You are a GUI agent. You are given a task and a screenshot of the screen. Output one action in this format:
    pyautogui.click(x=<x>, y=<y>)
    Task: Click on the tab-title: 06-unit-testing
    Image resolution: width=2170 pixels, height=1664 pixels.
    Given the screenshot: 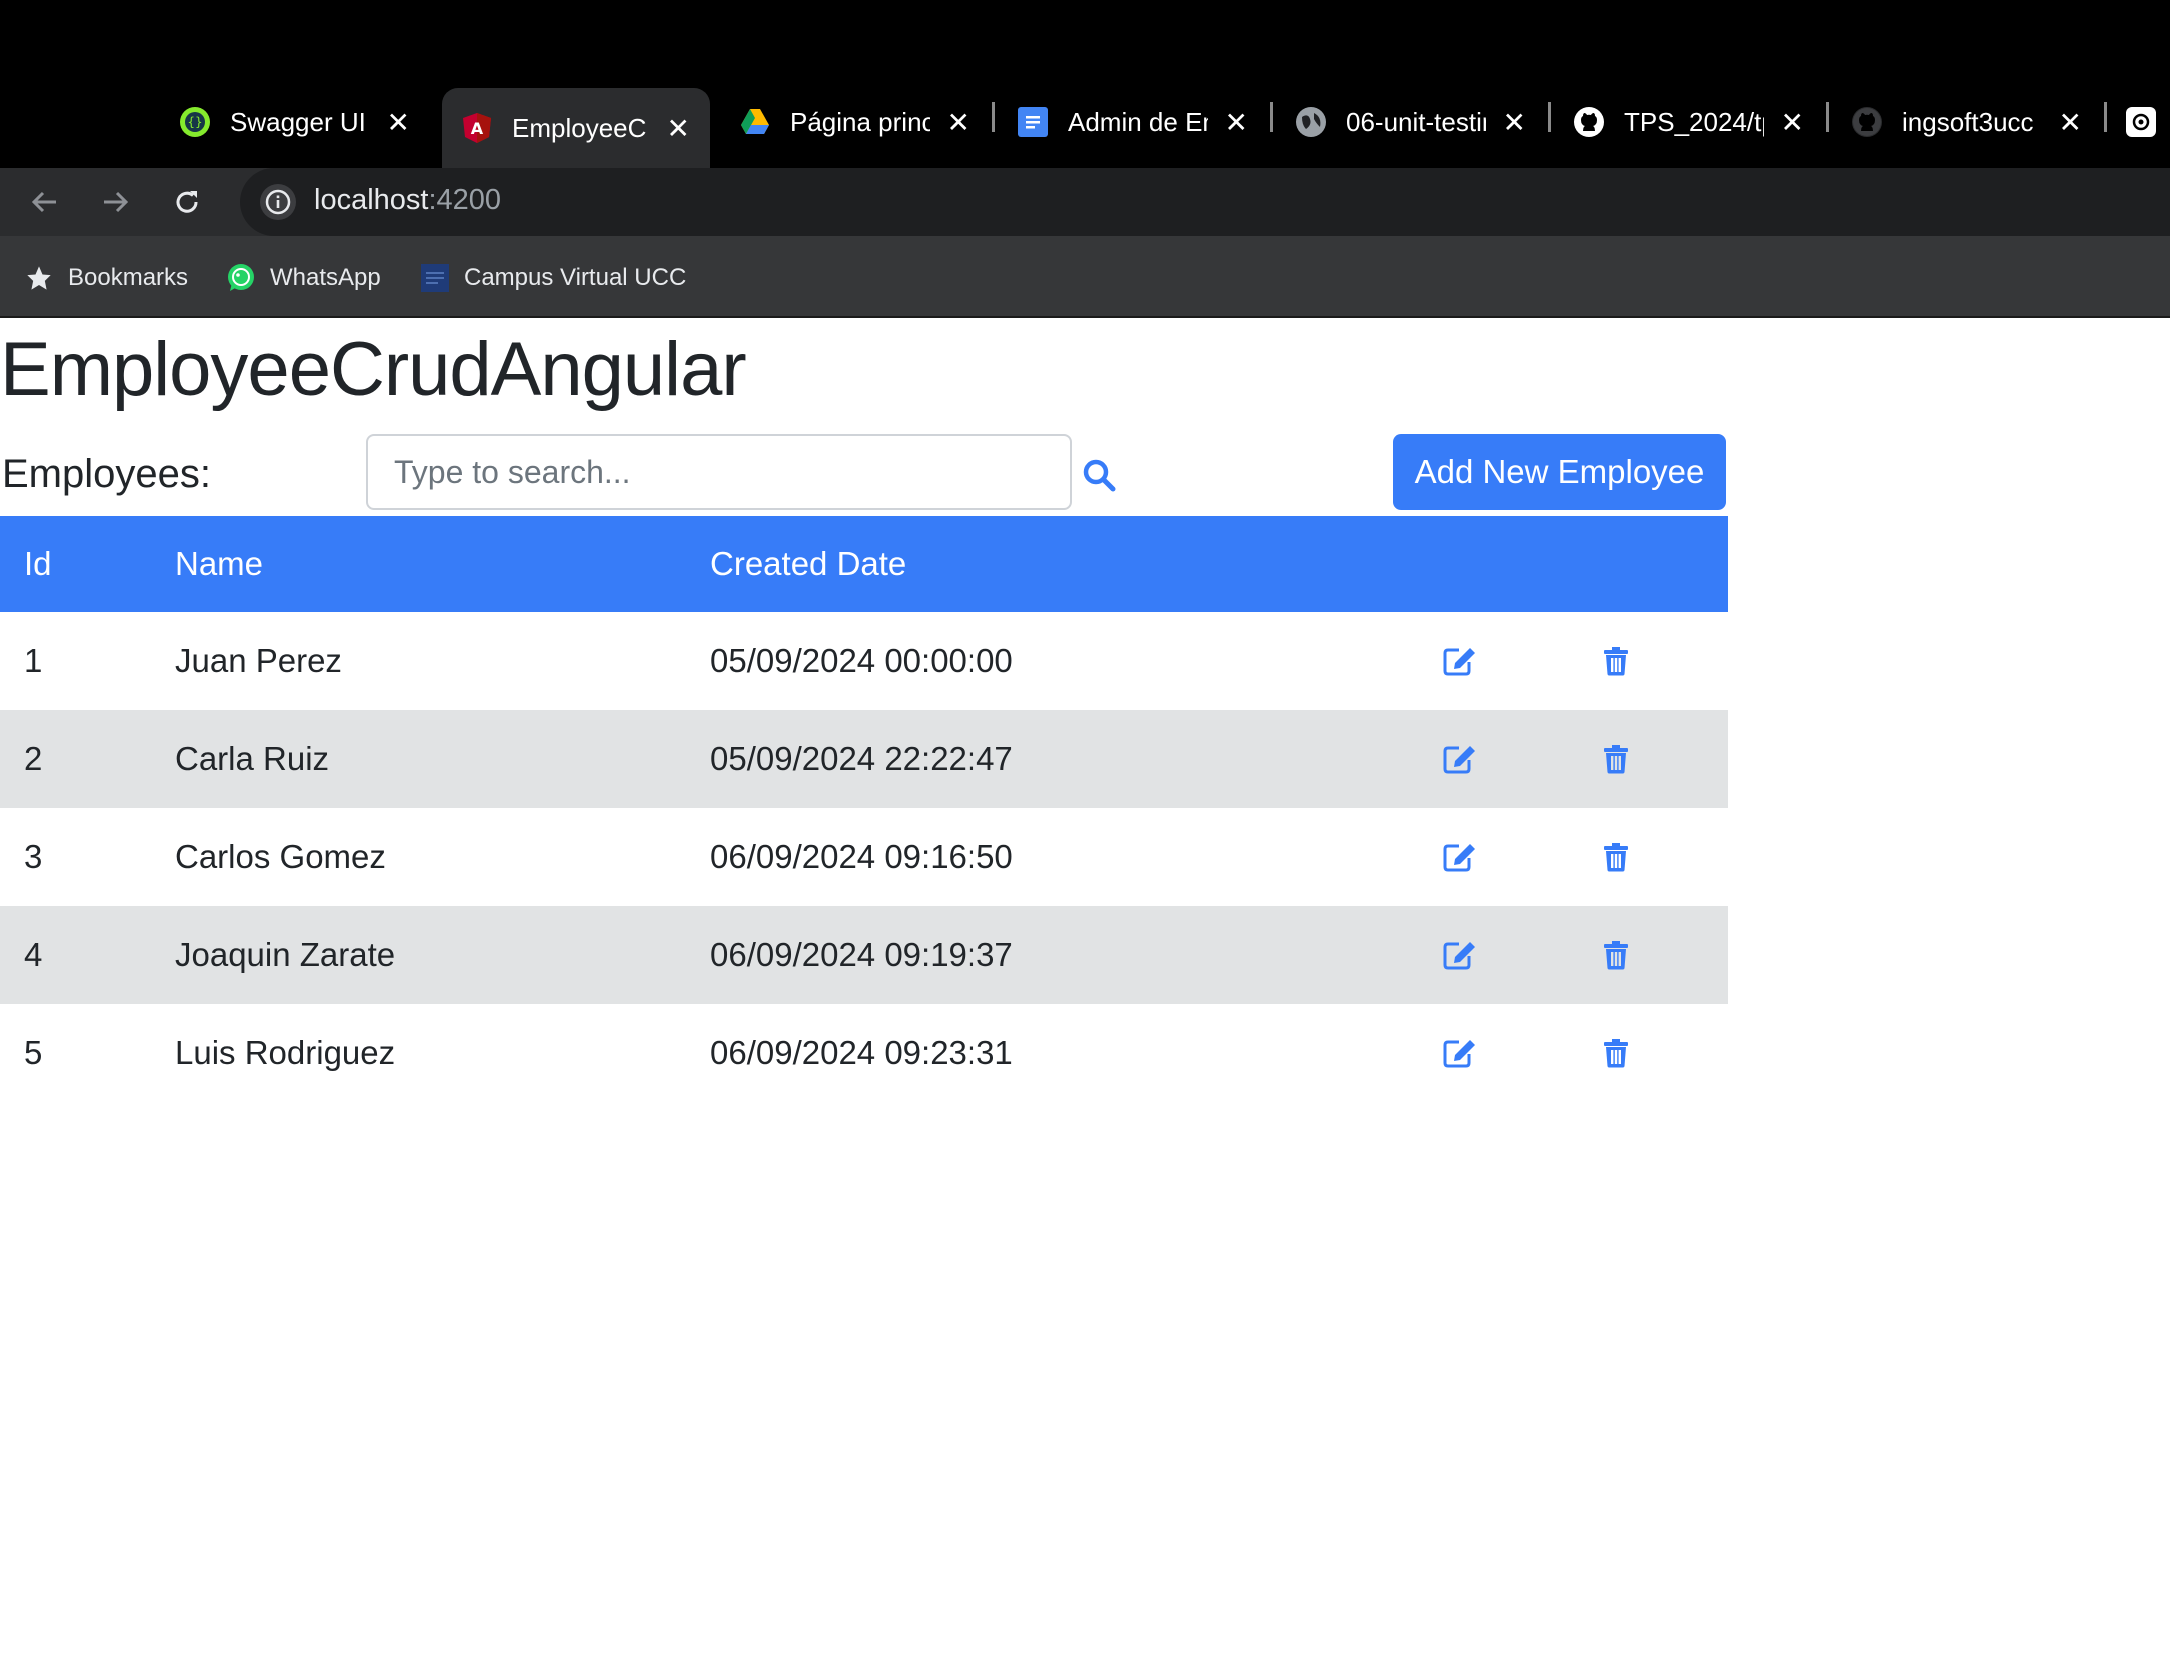 What is the action you would take?
    pyautogui.click(x=1416, y=121)
    